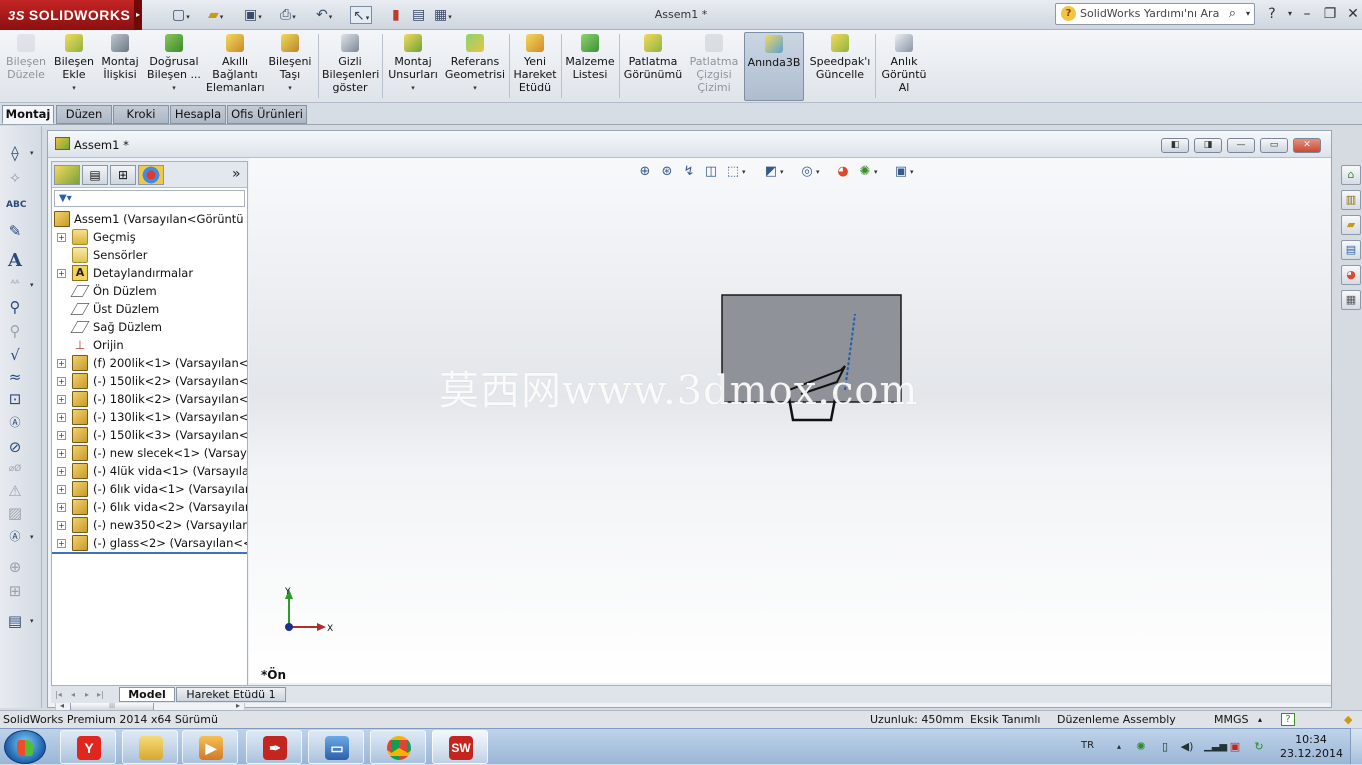  I want to click on tree-item: + (-) new slecek<1> (Varsayılan, so click(149, 453).